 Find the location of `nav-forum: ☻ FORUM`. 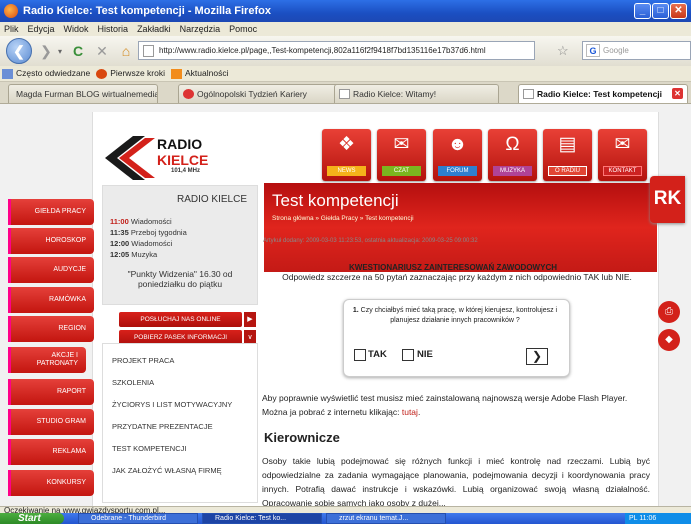

nav-forum: ☻ FORUM is located at coordinates (457, 155).